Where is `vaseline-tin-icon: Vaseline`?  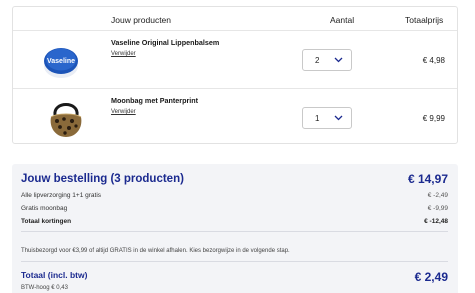 vaseline-tin-icon: Vaseline is located at coordinates (61, 63).